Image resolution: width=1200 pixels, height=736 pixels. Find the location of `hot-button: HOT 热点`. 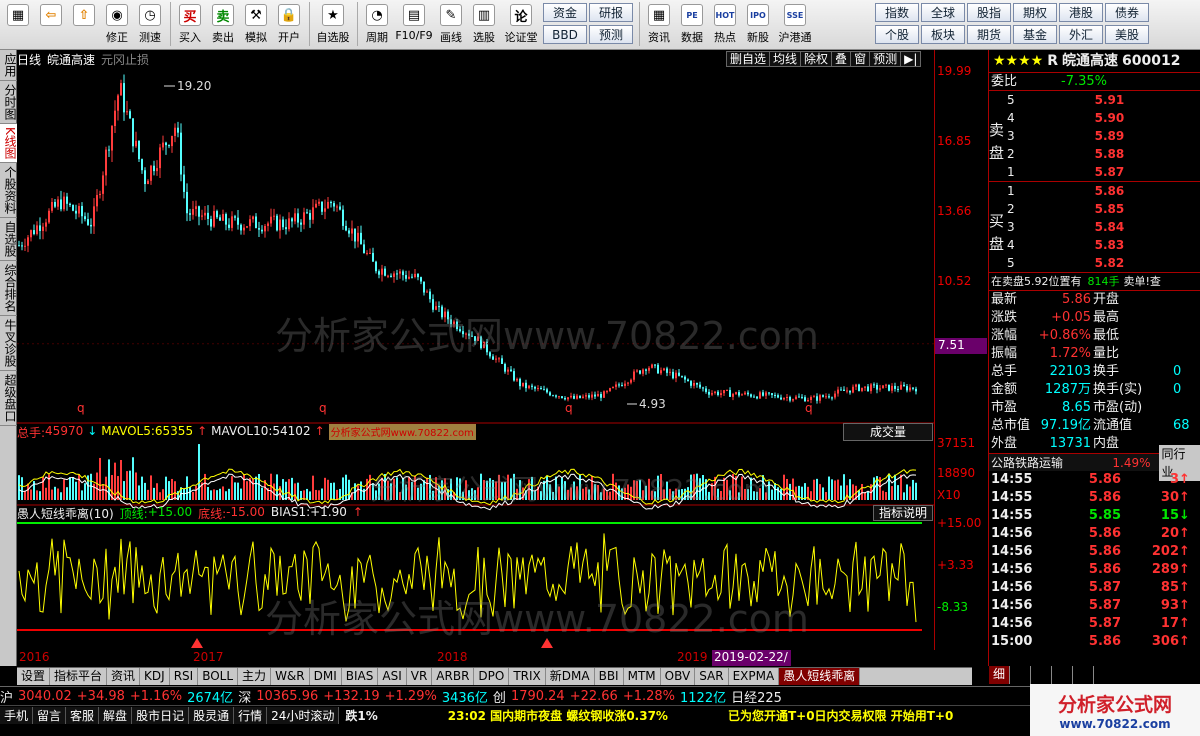

hot-button: HOT 热点 is located at coordinates (725, 25).